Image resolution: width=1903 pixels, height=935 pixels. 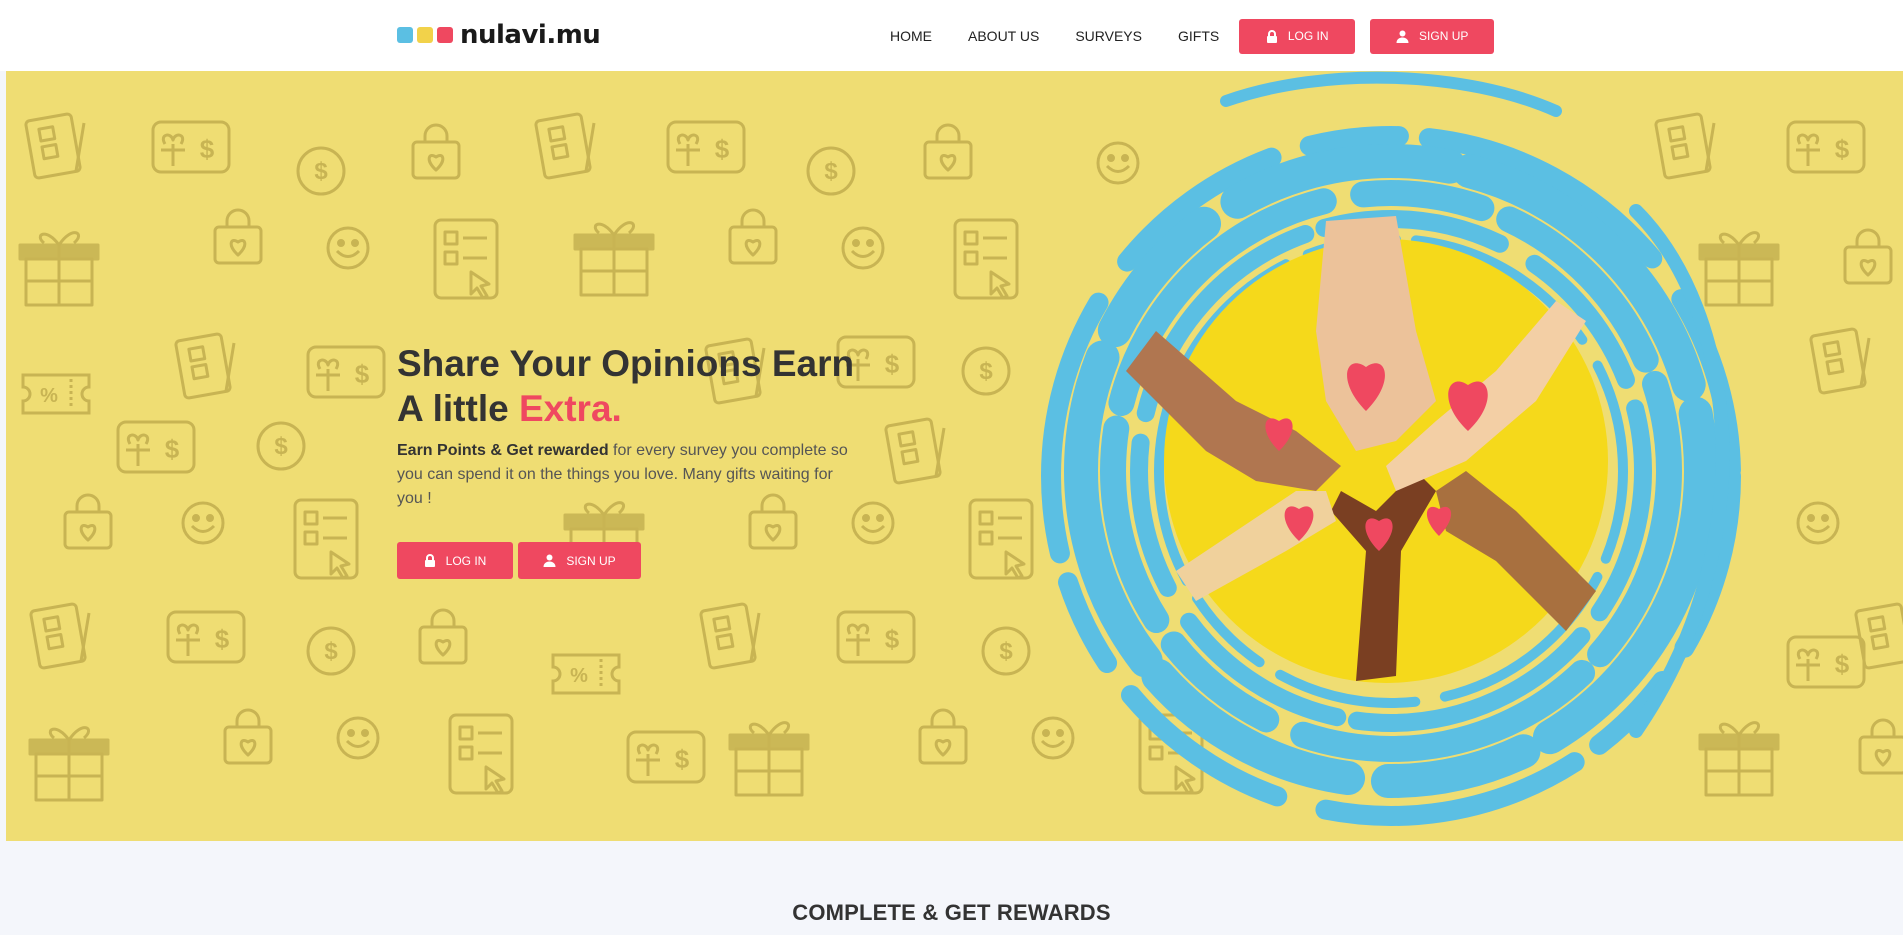 I want to click on header-login-button: LOG IN, so click(x=1297, y=36).